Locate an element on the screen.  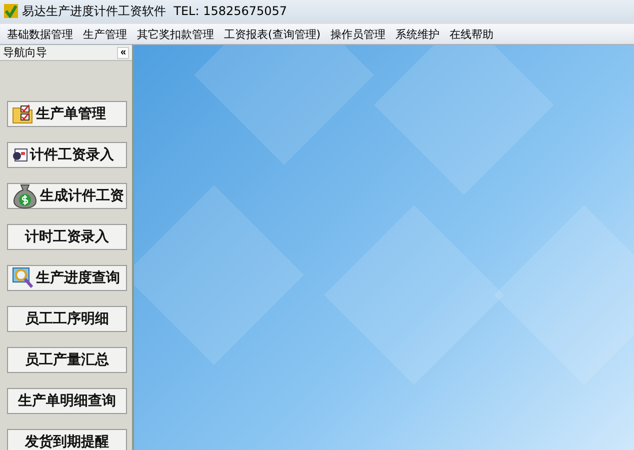
card-icon is located at coordinates (20, 155).